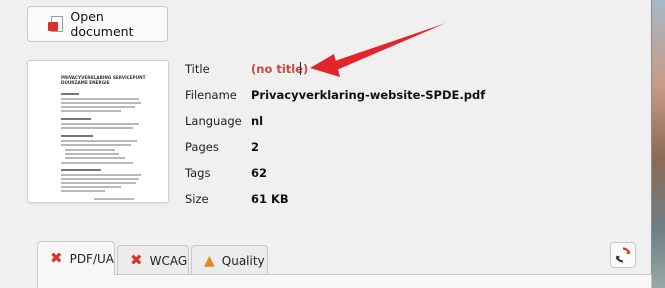 Image resolution: width=665 pixels, height=288 pixels. What do you see at coordinates (243, 260) in the screenshot?
I see `tab-quality-label: Quality` at bounding box center [243, 260].